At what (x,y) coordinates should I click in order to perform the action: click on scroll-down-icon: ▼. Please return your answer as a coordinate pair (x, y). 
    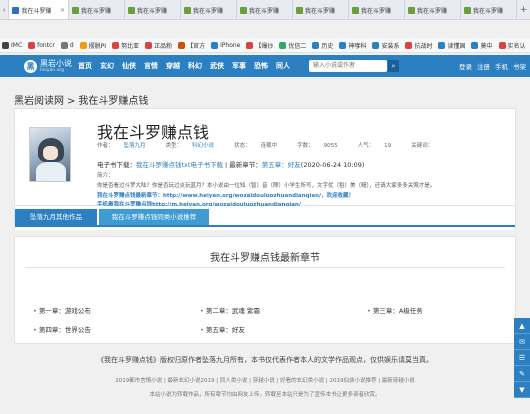
    Looking at the image, I should click on (522, 390).